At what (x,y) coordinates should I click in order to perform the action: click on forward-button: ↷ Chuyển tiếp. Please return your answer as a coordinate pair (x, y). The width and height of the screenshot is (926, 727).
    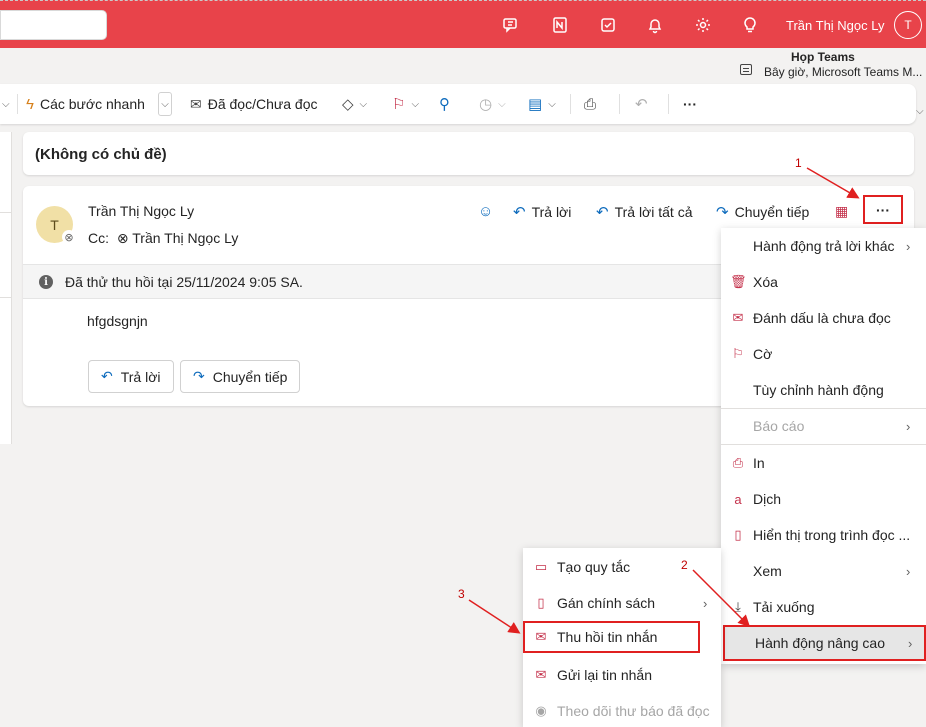
    Looking at the image, I should click on (240, 376).